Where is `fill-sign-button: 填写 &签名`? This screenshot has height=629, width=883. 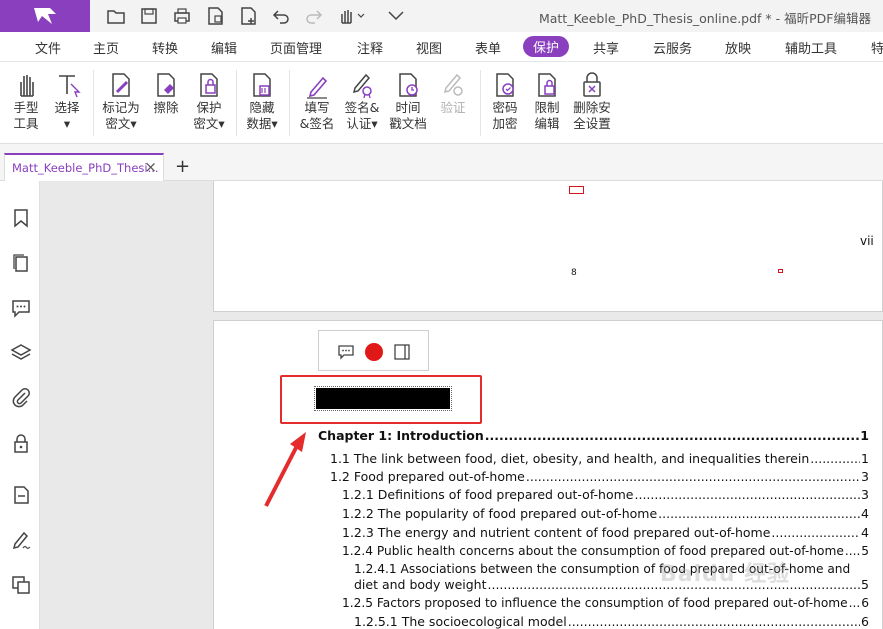 fill-sign-button: 填写 &签名 is located at coordinates (317, 106).